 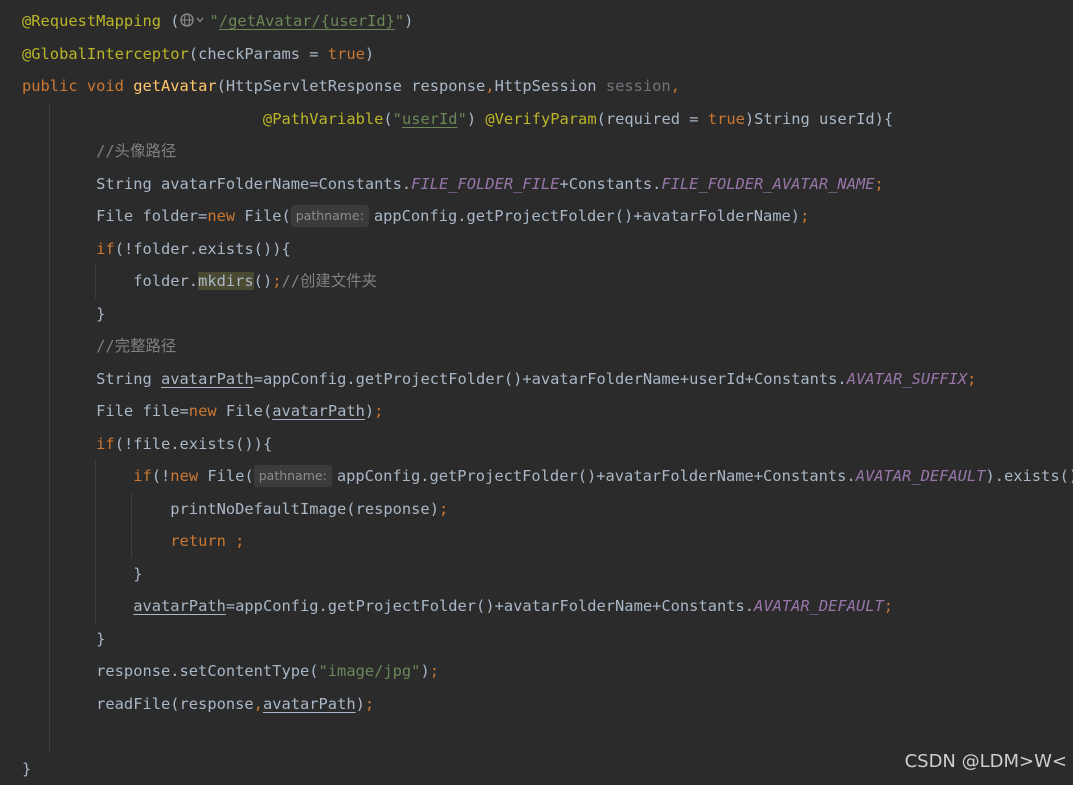 What do you see at coordinates (175, 86) in the screenshot?
I see `code-token: getAvatar` at bounding box center [175, 86].